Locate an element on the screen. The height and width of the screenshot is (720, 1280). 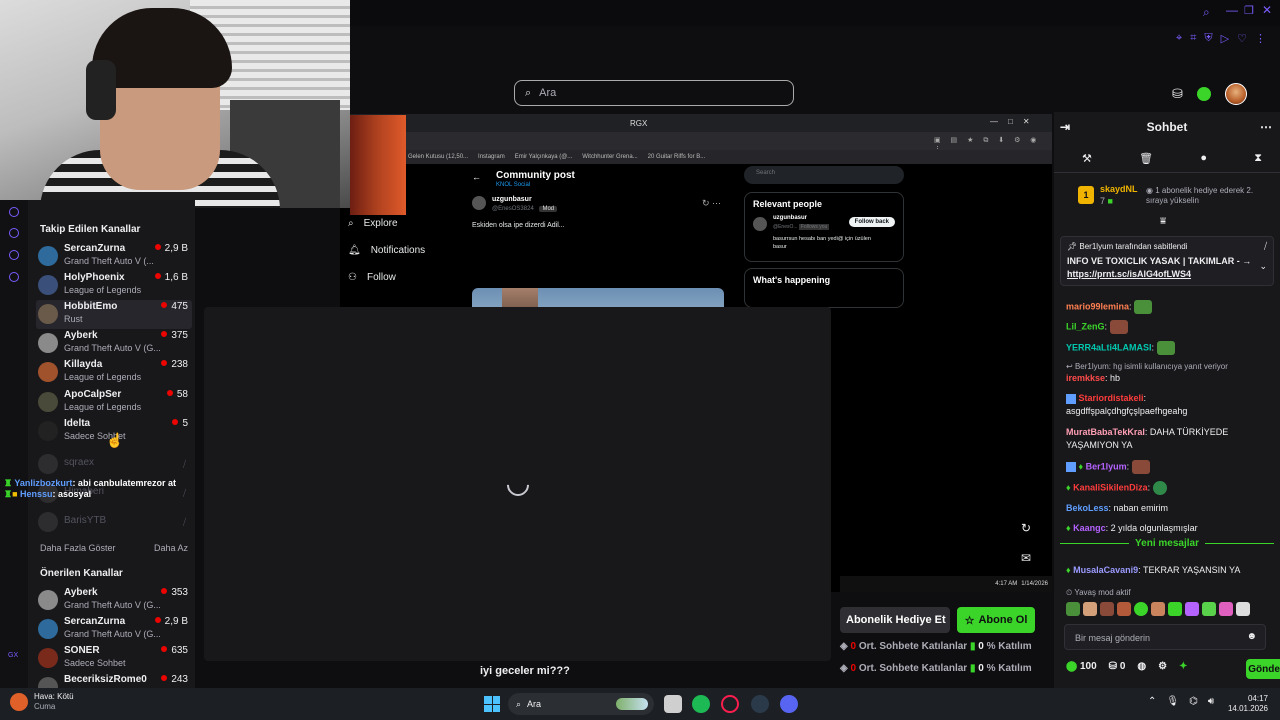
followed-channel: ApoCalpSer League of Legends 58 is located at coordinates (114, 402).